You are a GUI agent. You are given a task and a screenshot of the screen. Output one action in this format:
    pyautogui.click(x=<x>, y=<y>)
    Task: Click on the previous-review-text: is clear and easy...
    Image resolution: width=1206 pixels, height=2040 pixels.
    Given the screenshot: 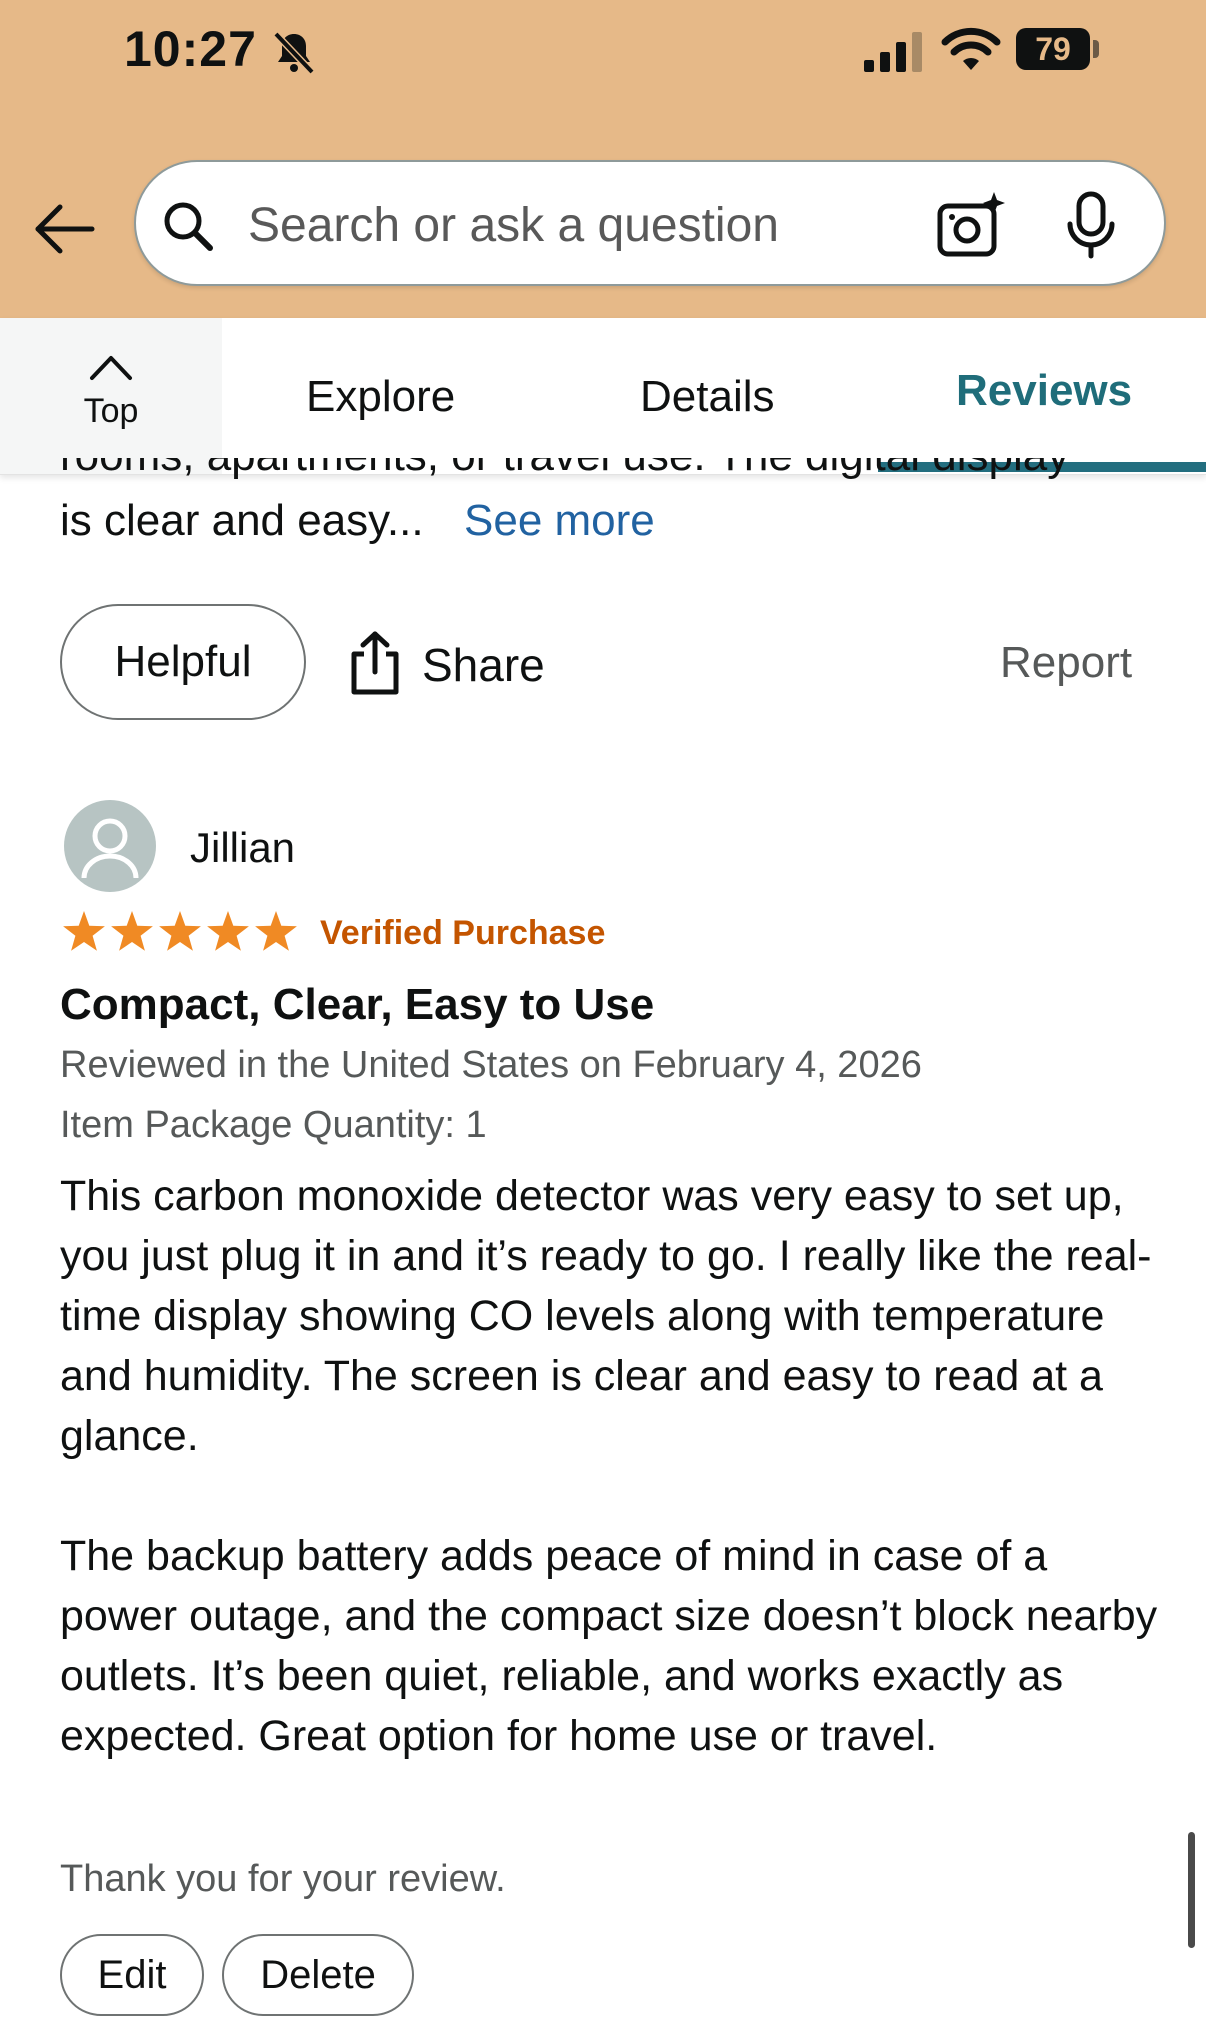 What is the action you would take?
    pyautogui.click(x=242, y=520)
    